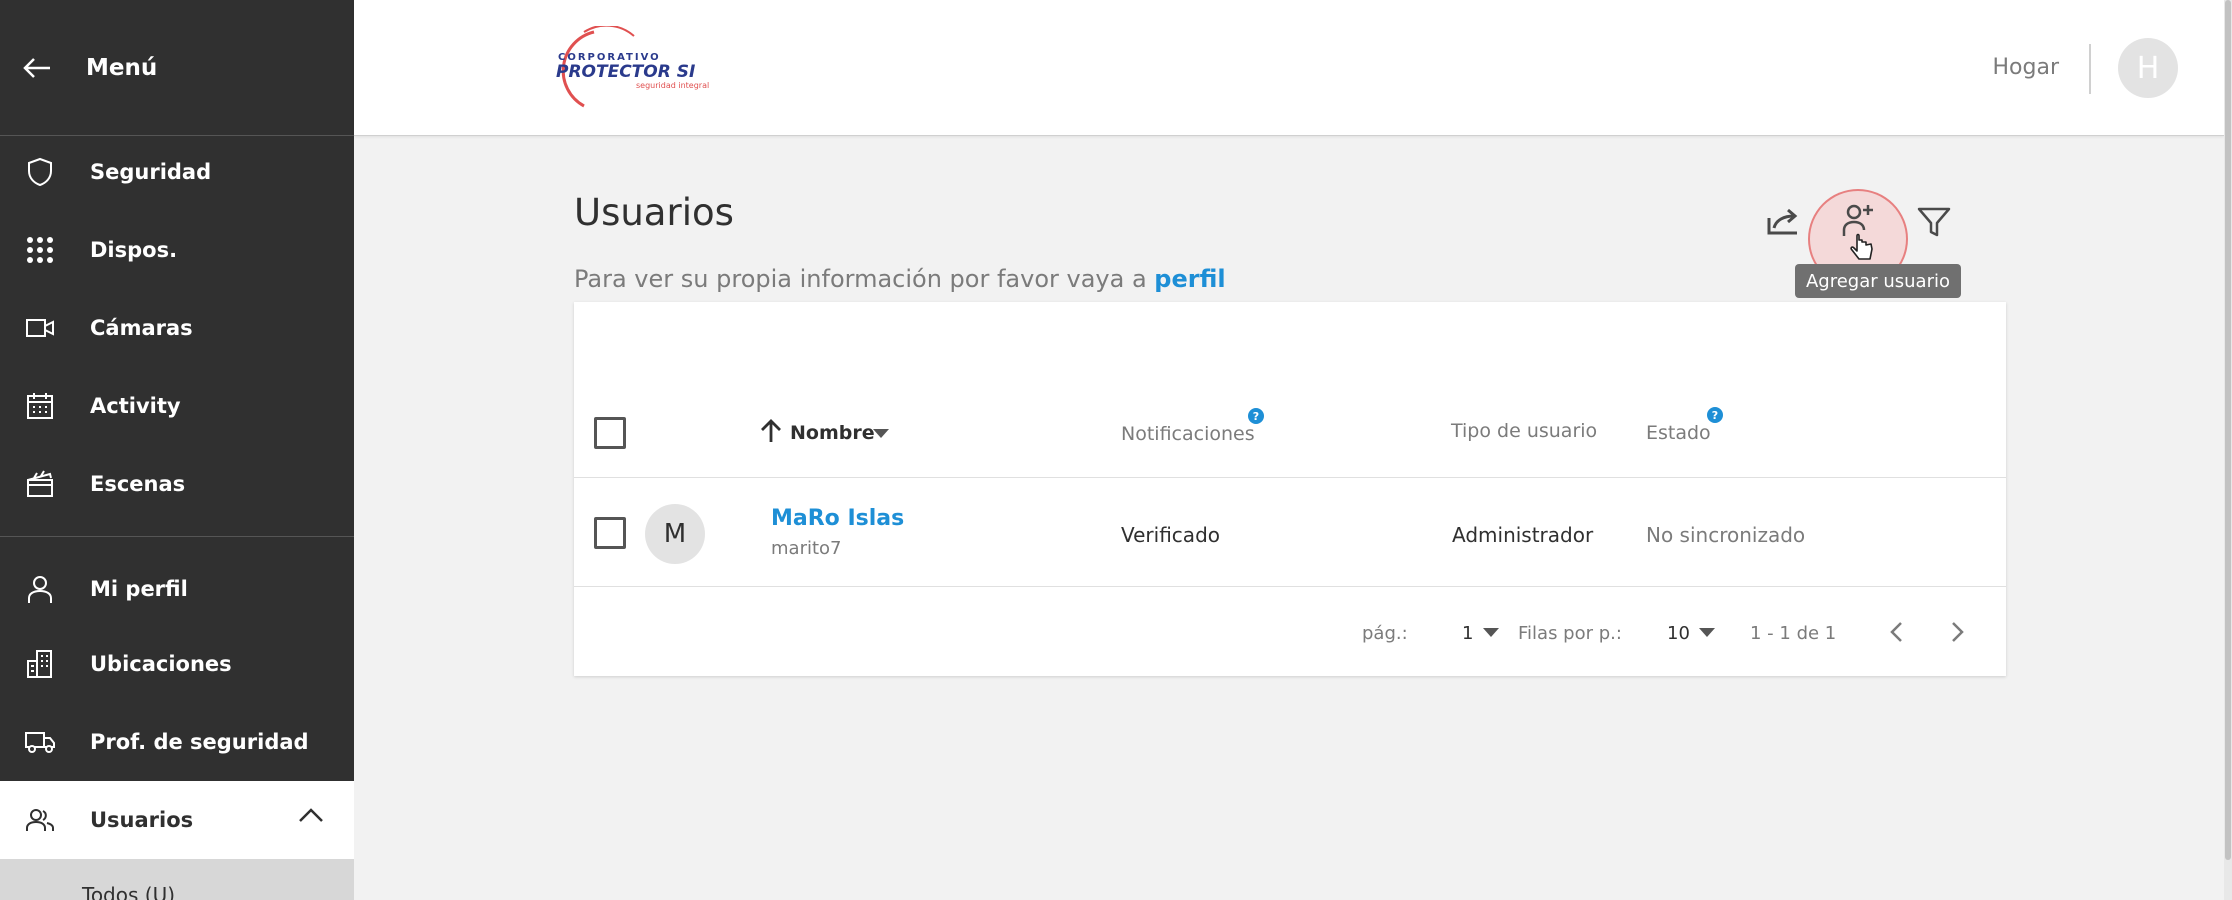 This screenshot has width=2232, height=900. I want to click on column-header-user-type: Tipo de usuario, so click(1524, 431).